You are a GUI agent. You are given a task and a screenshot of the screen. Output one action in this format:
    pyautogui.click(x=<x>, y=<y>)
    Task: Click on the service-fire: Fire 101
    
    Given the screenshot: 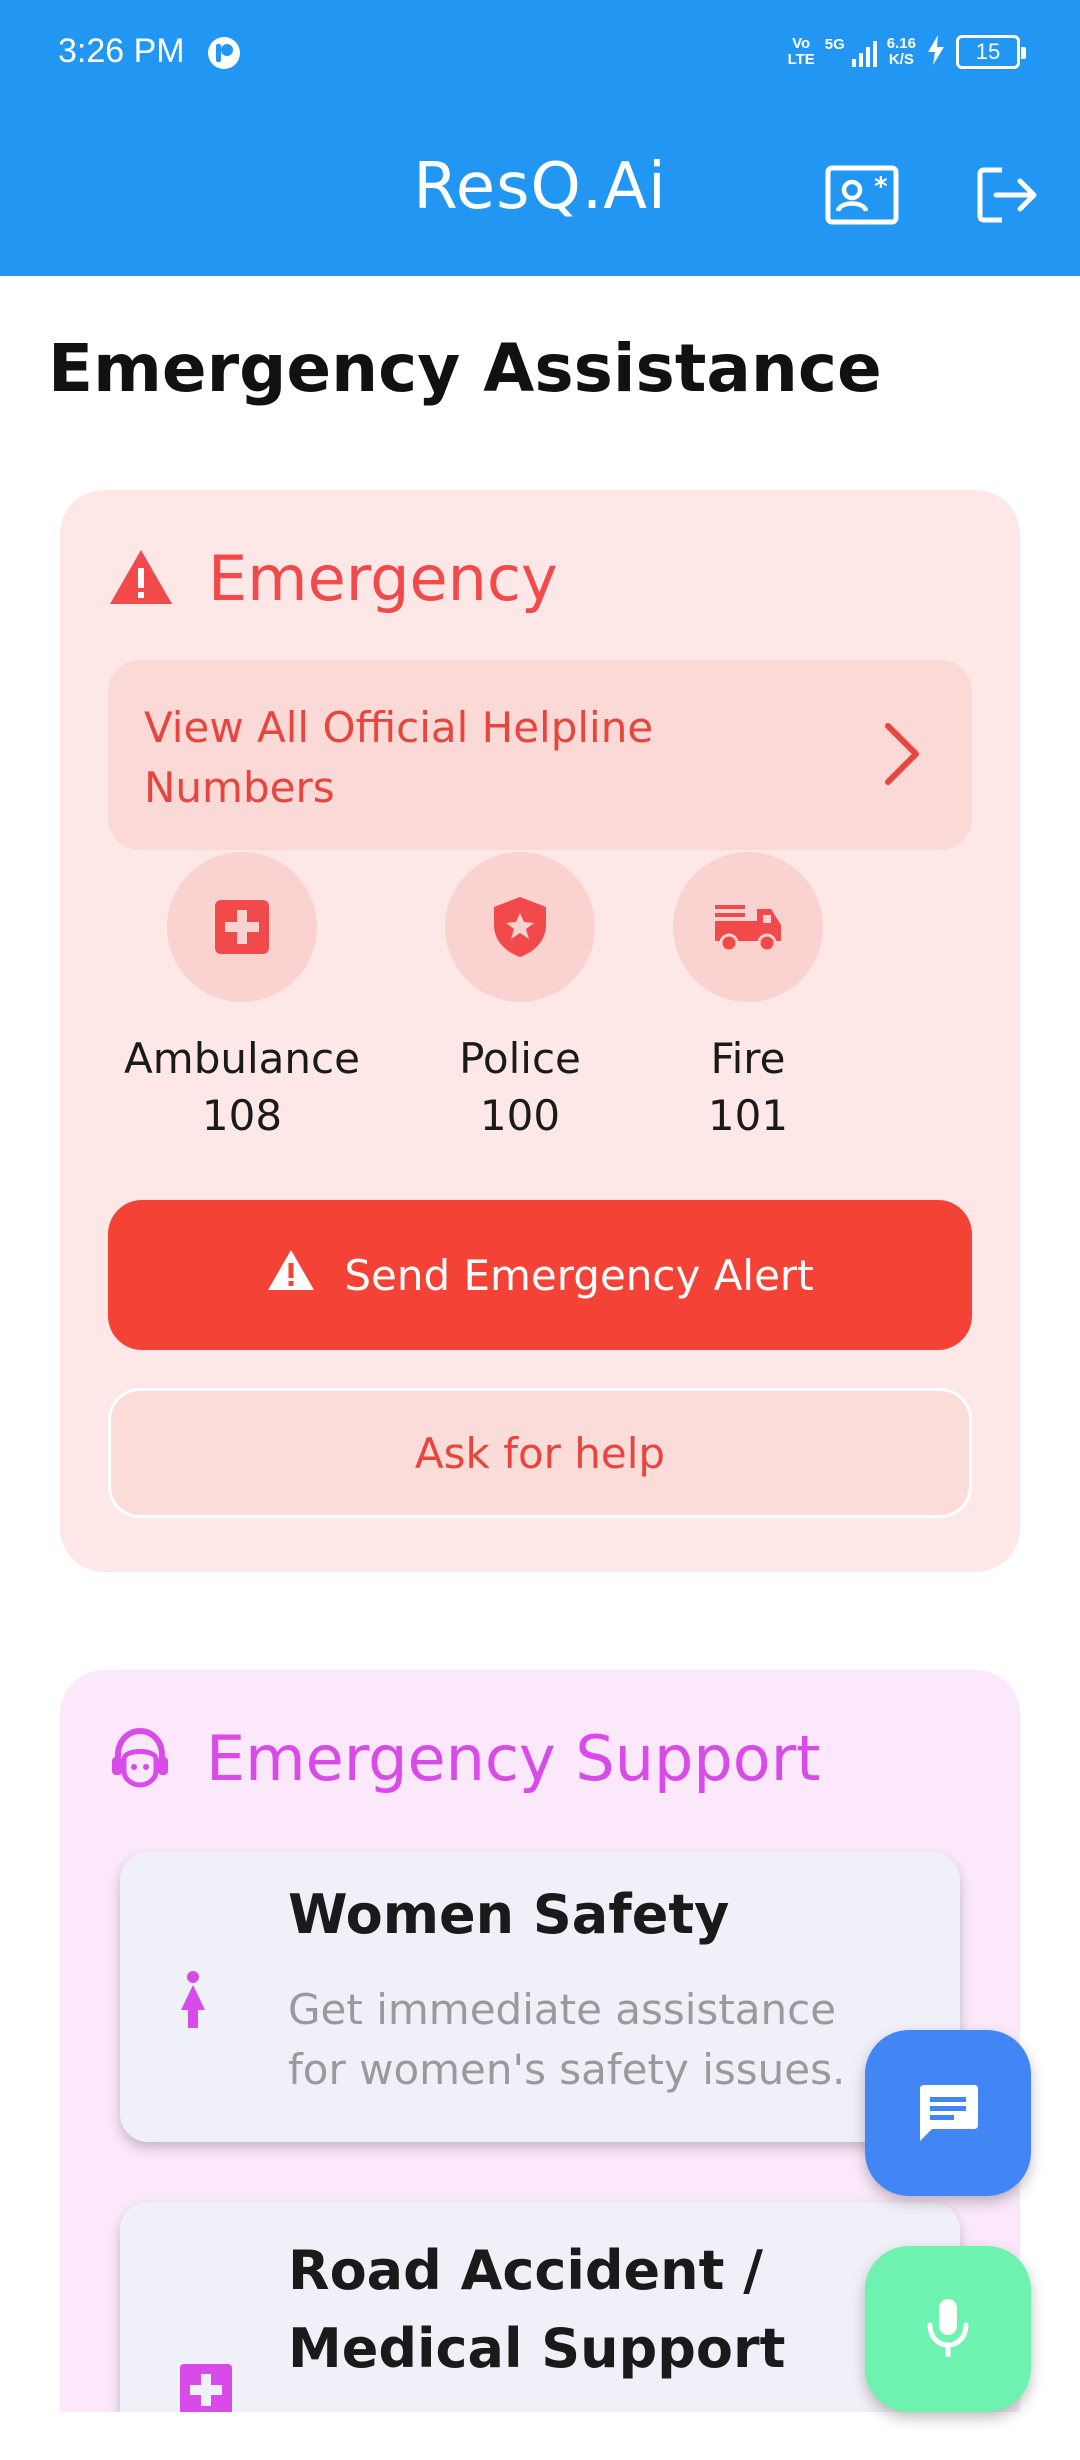 What is the action you would take?
    pyautogui.click(x=748, y=996)
    